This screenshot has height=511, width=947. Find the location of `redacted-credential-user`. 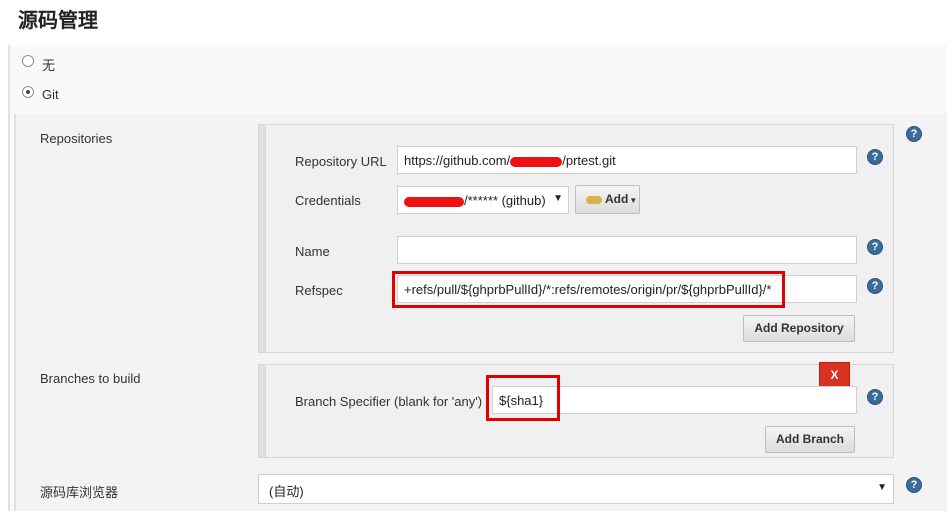

redacted-credential-user is located at coordinates (434, 201).